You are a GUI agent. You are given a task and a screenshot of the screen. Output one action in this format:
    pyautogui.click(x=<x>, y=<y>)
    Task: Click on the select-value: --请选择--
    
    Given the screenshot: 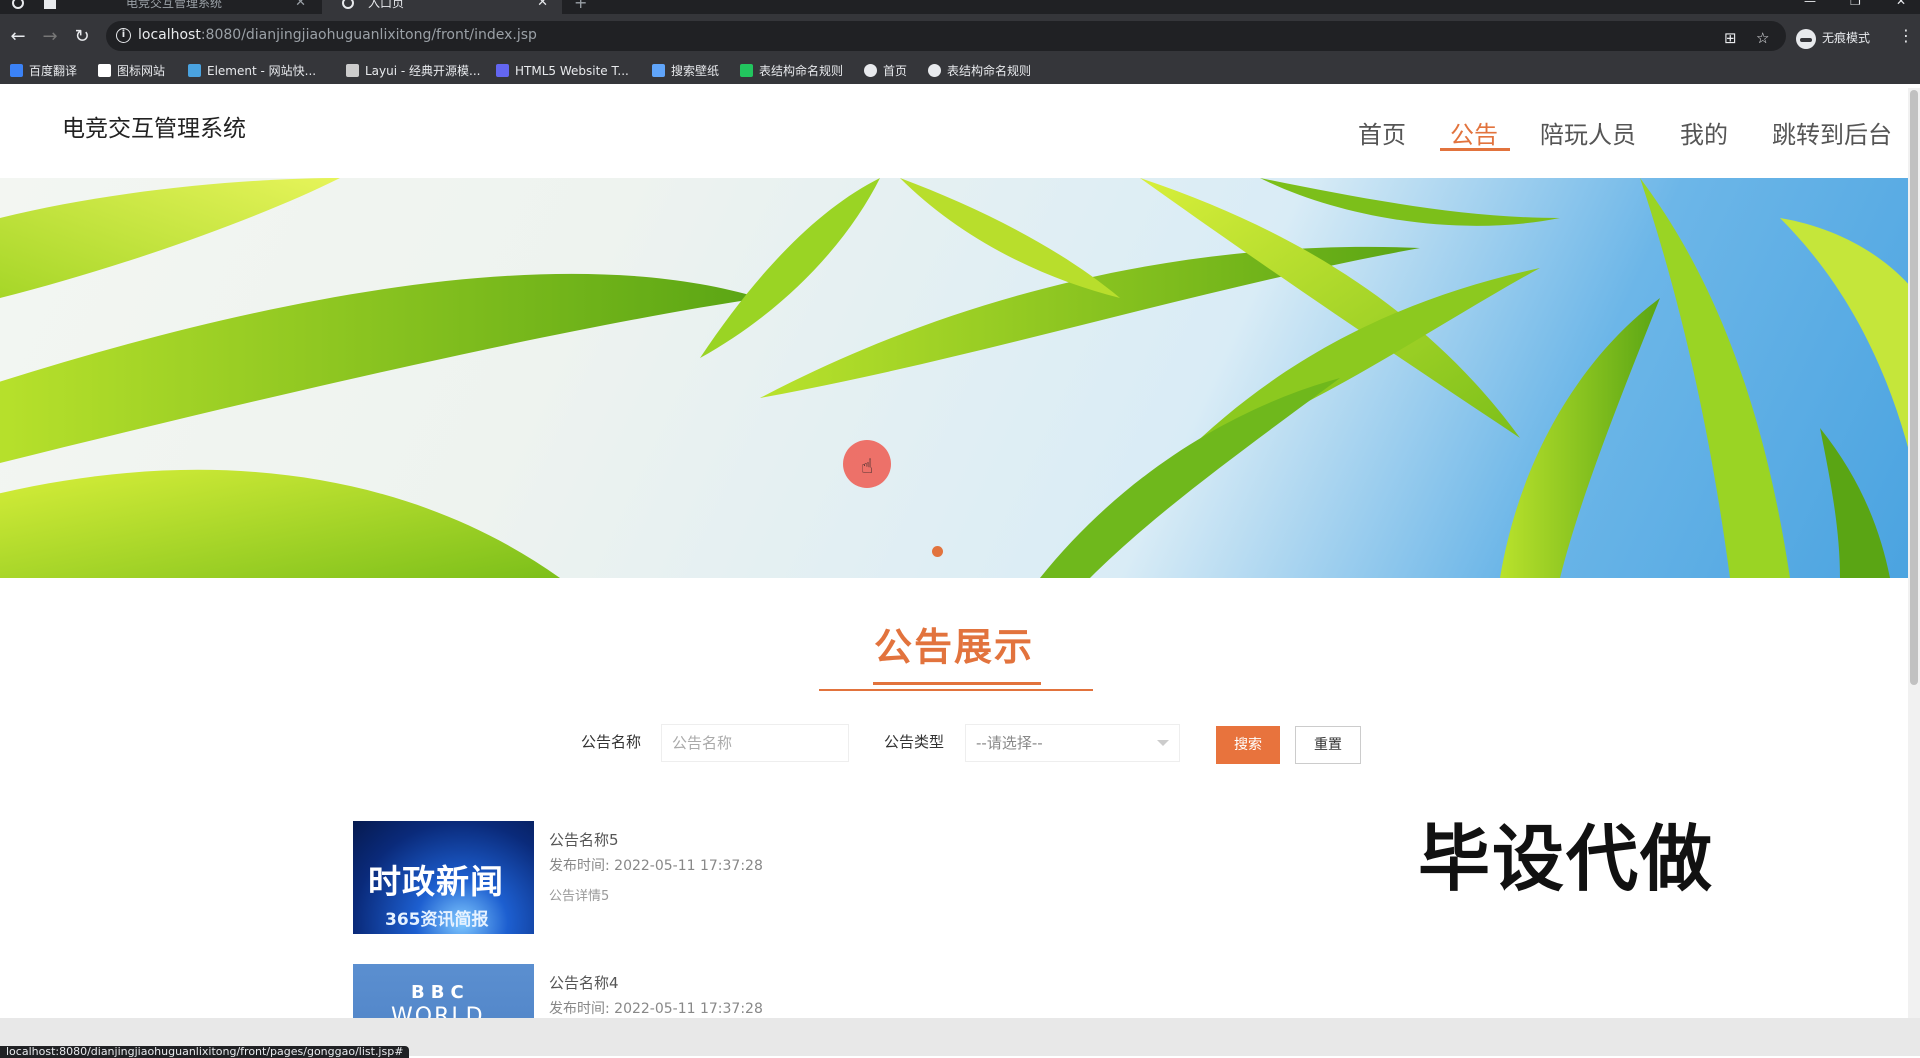 What is the action you would take?
    pyautogui.click(x=1009, y=743)
    